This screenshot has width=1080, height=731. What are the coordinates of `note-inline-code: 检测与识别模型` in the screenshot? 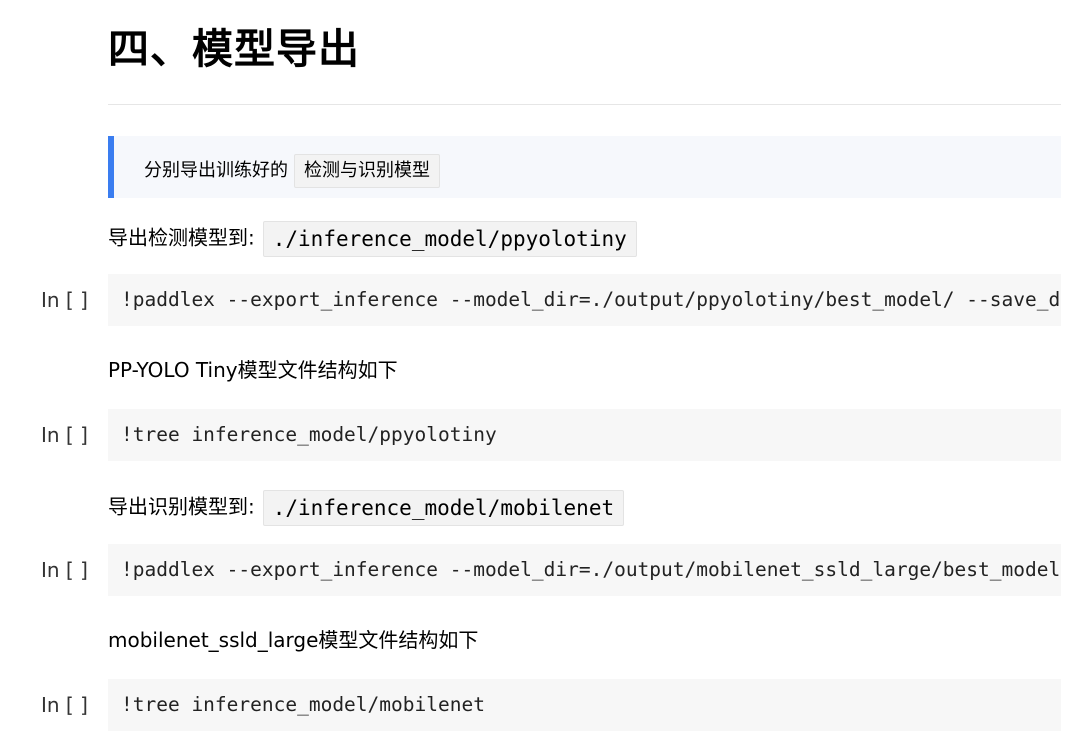 It's located at (367, 171).